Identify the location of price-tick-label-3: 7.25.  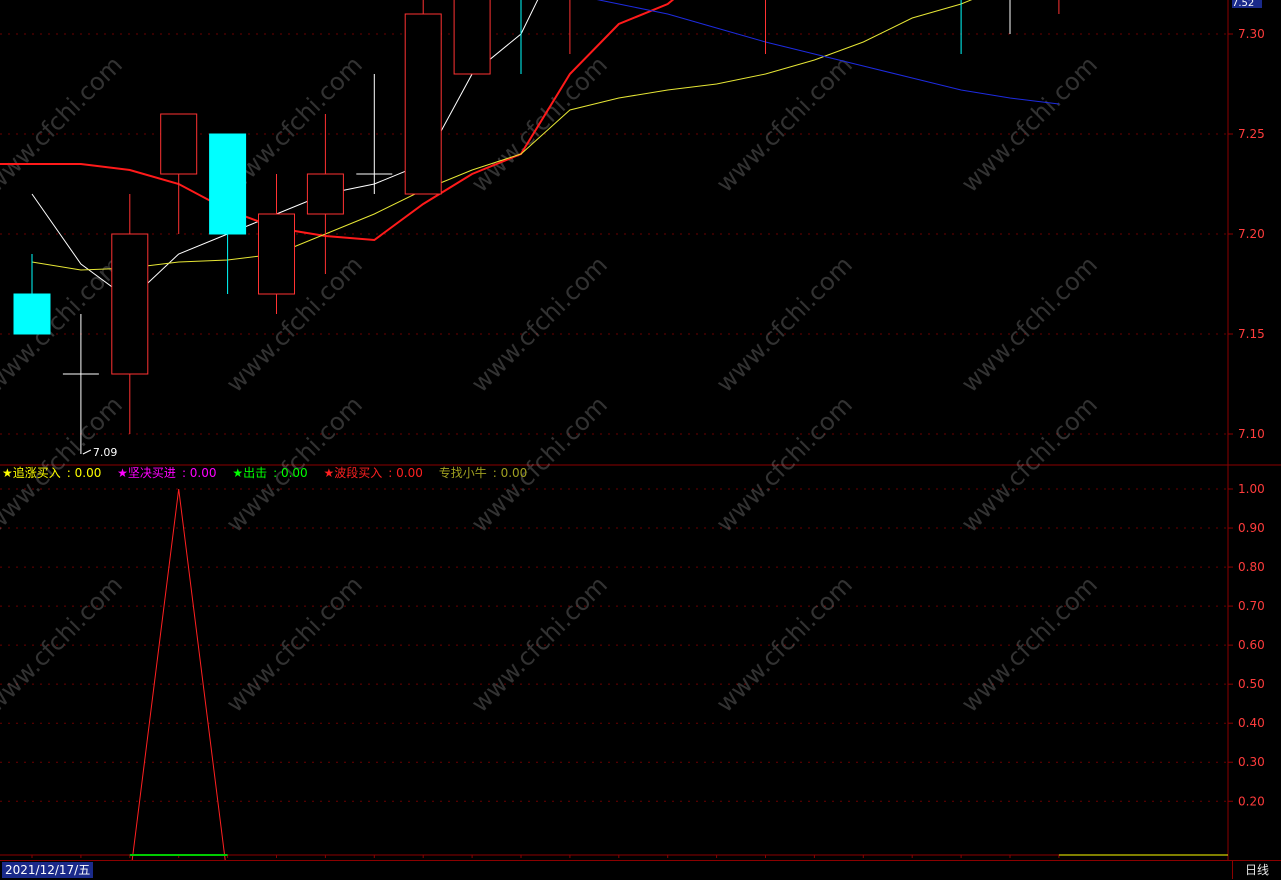
(1251, 134).